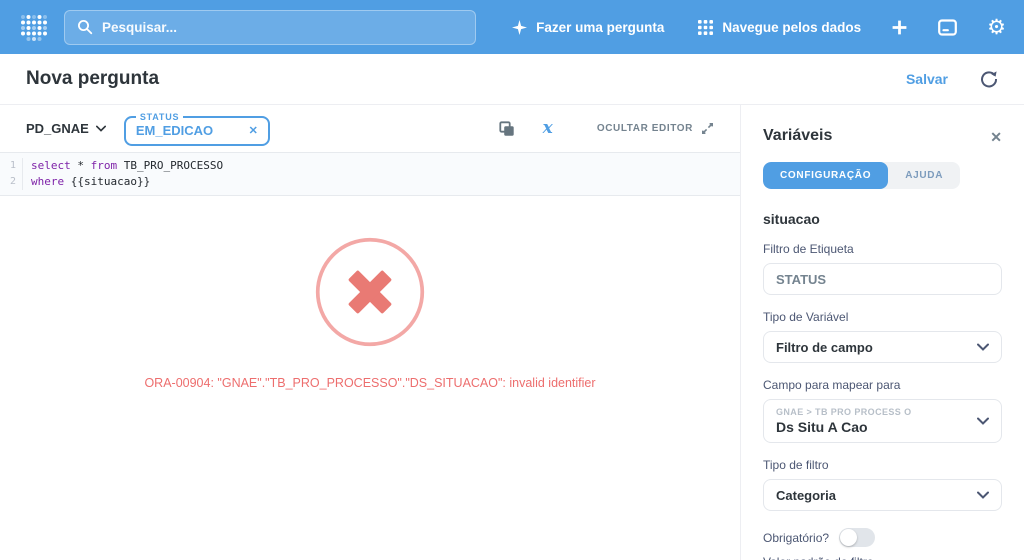 This screenshot has width=1024, height=560. Describe the element at coordinates (882, 537) in the screenshot. I see `required-row: Obrigatório?` at that location.